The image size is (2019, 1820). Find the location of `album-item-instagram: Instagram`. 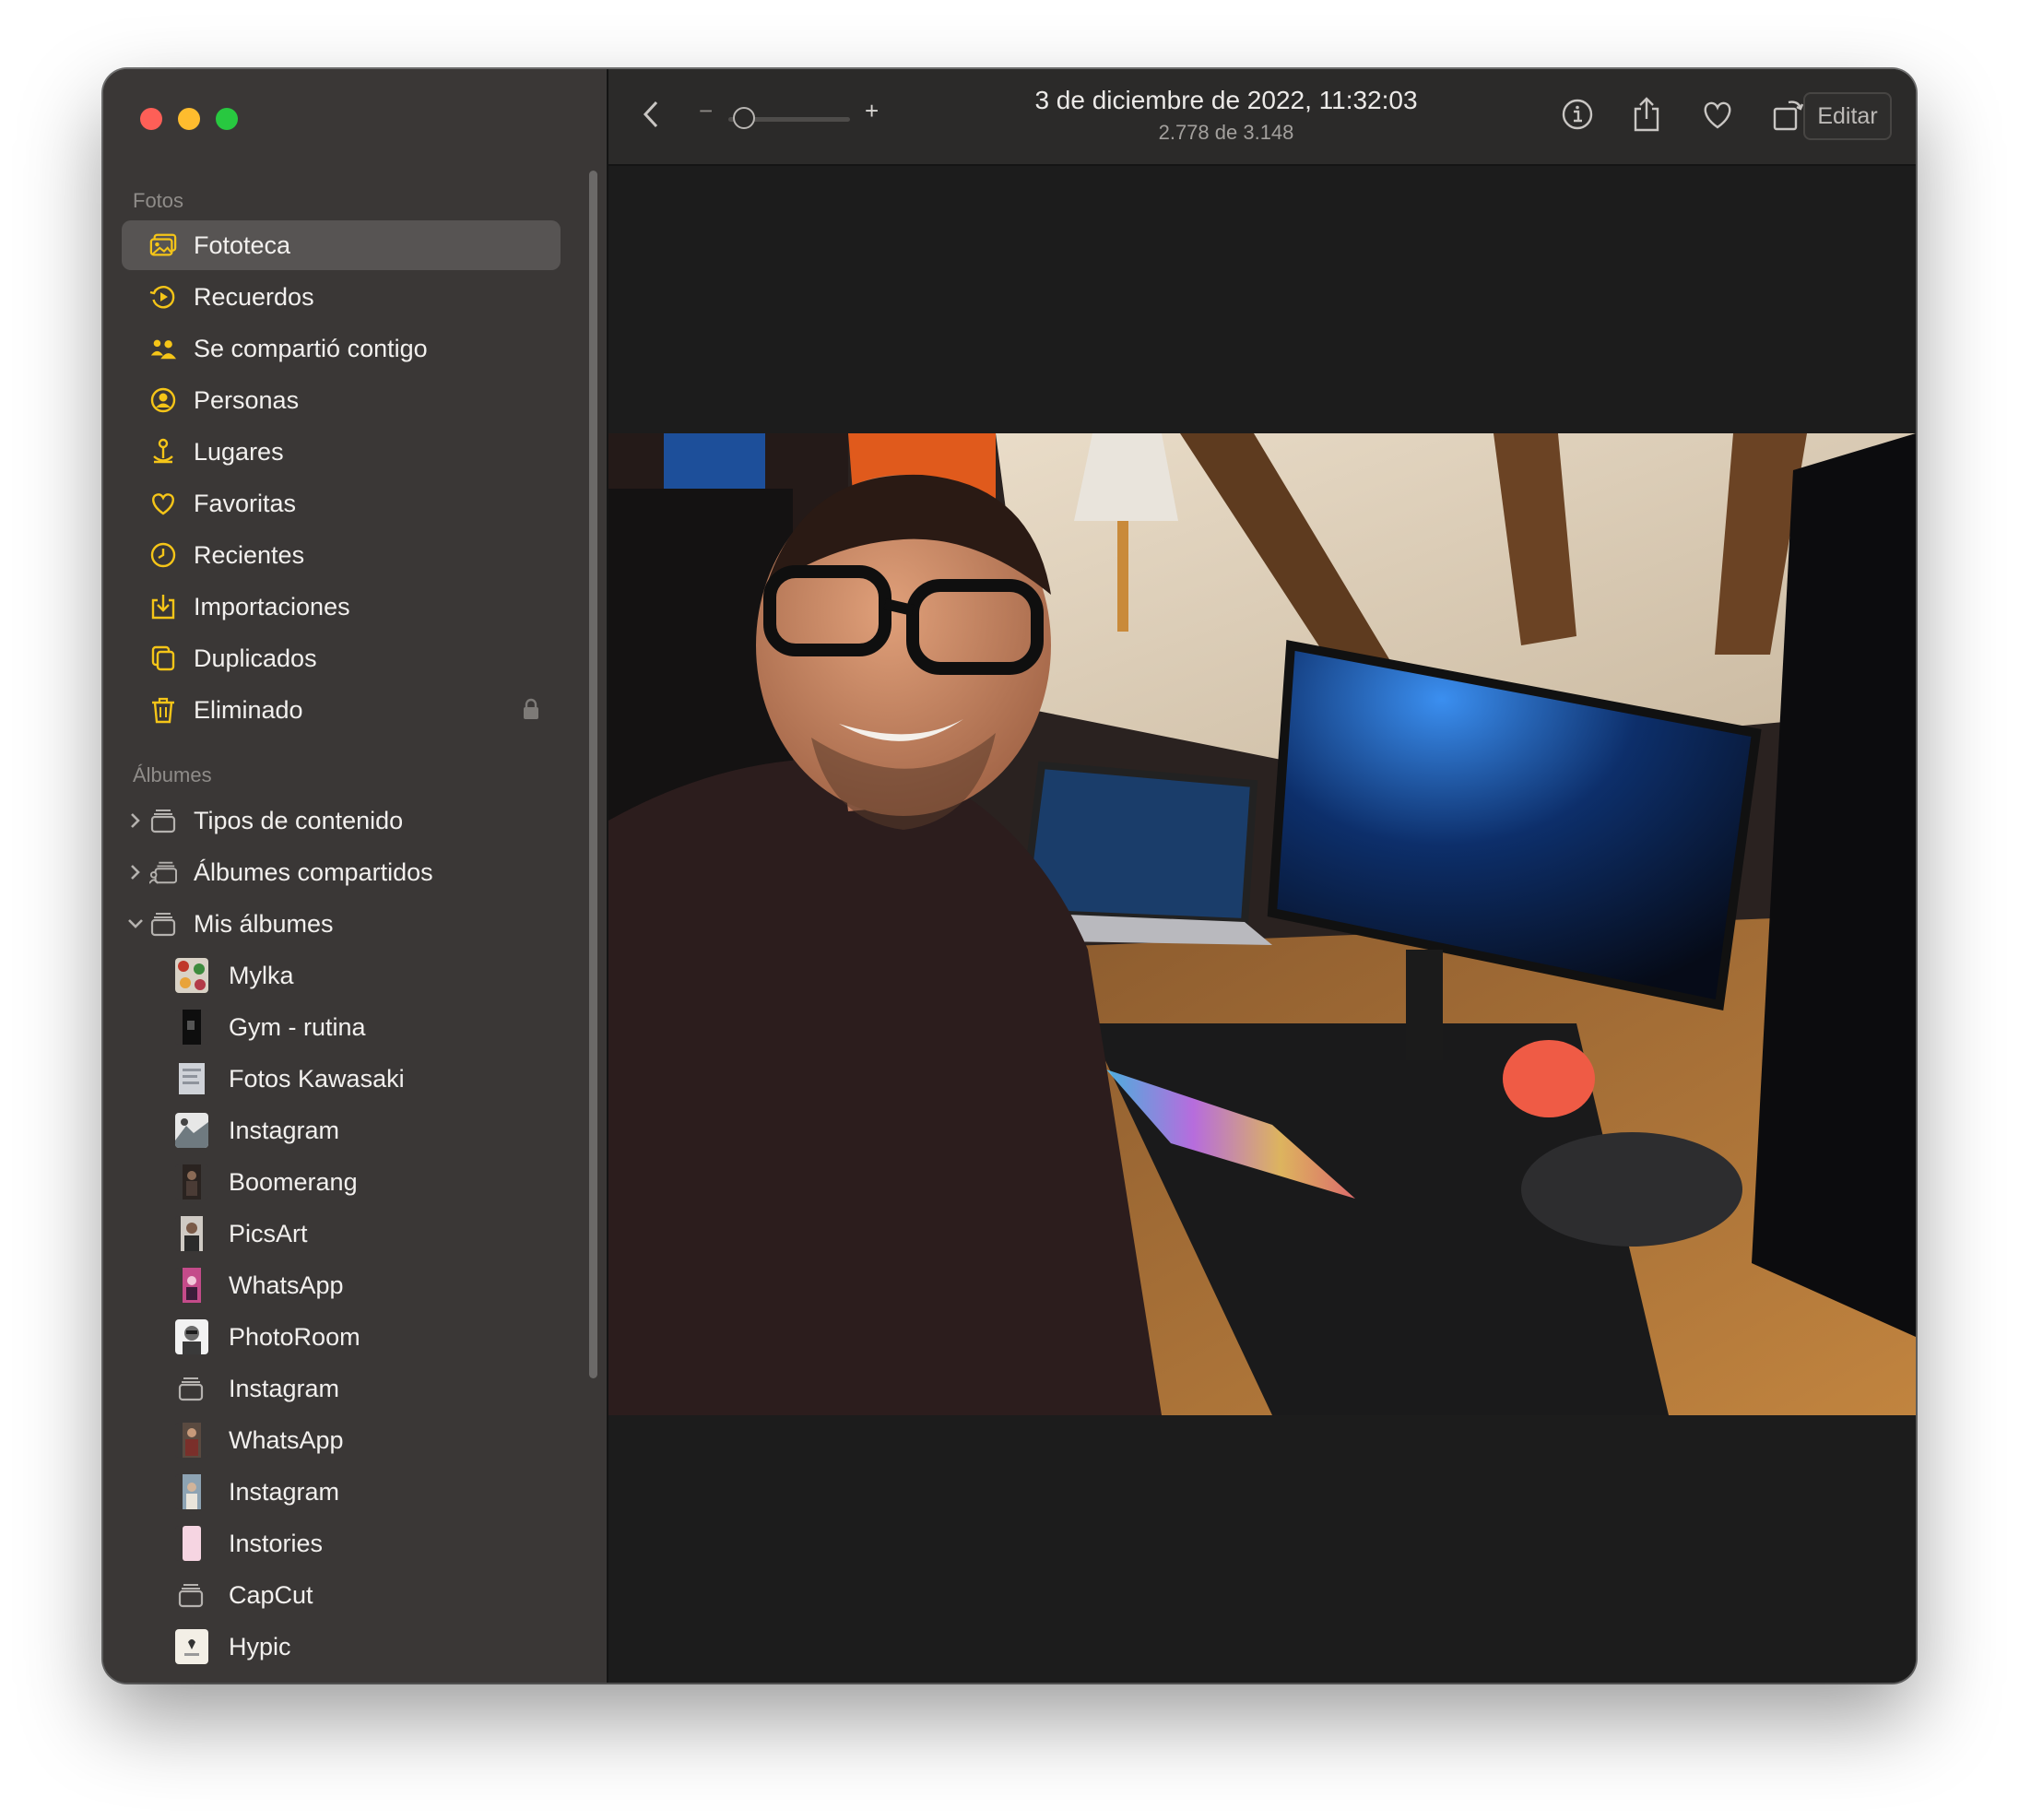

album-item-instagram: Instagram is located at coordinates (341, 1130).